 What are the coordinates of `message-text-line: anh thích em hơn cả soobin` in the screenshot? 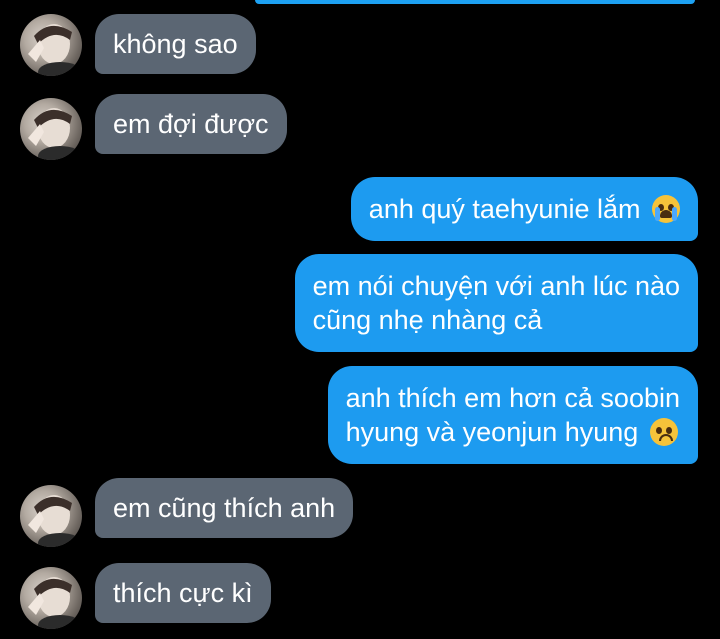 It's located at (512, 398).